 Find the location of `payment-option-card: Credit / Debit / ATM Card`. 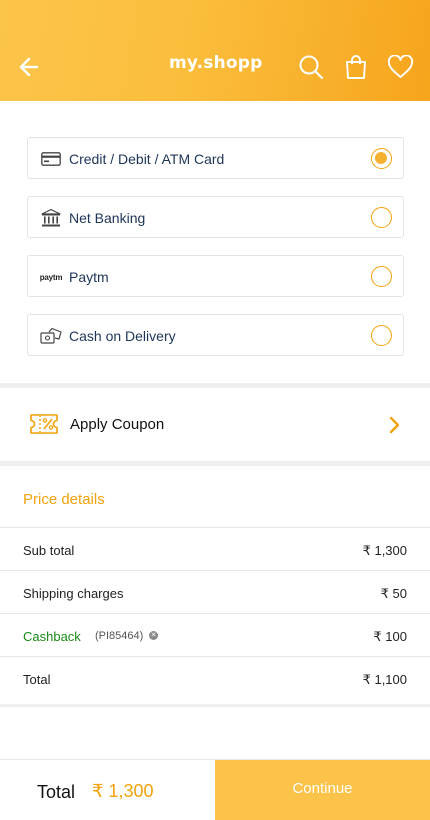

payment-option-card: Credit / Debit / ATM Card is located at coordinates (215, 158).